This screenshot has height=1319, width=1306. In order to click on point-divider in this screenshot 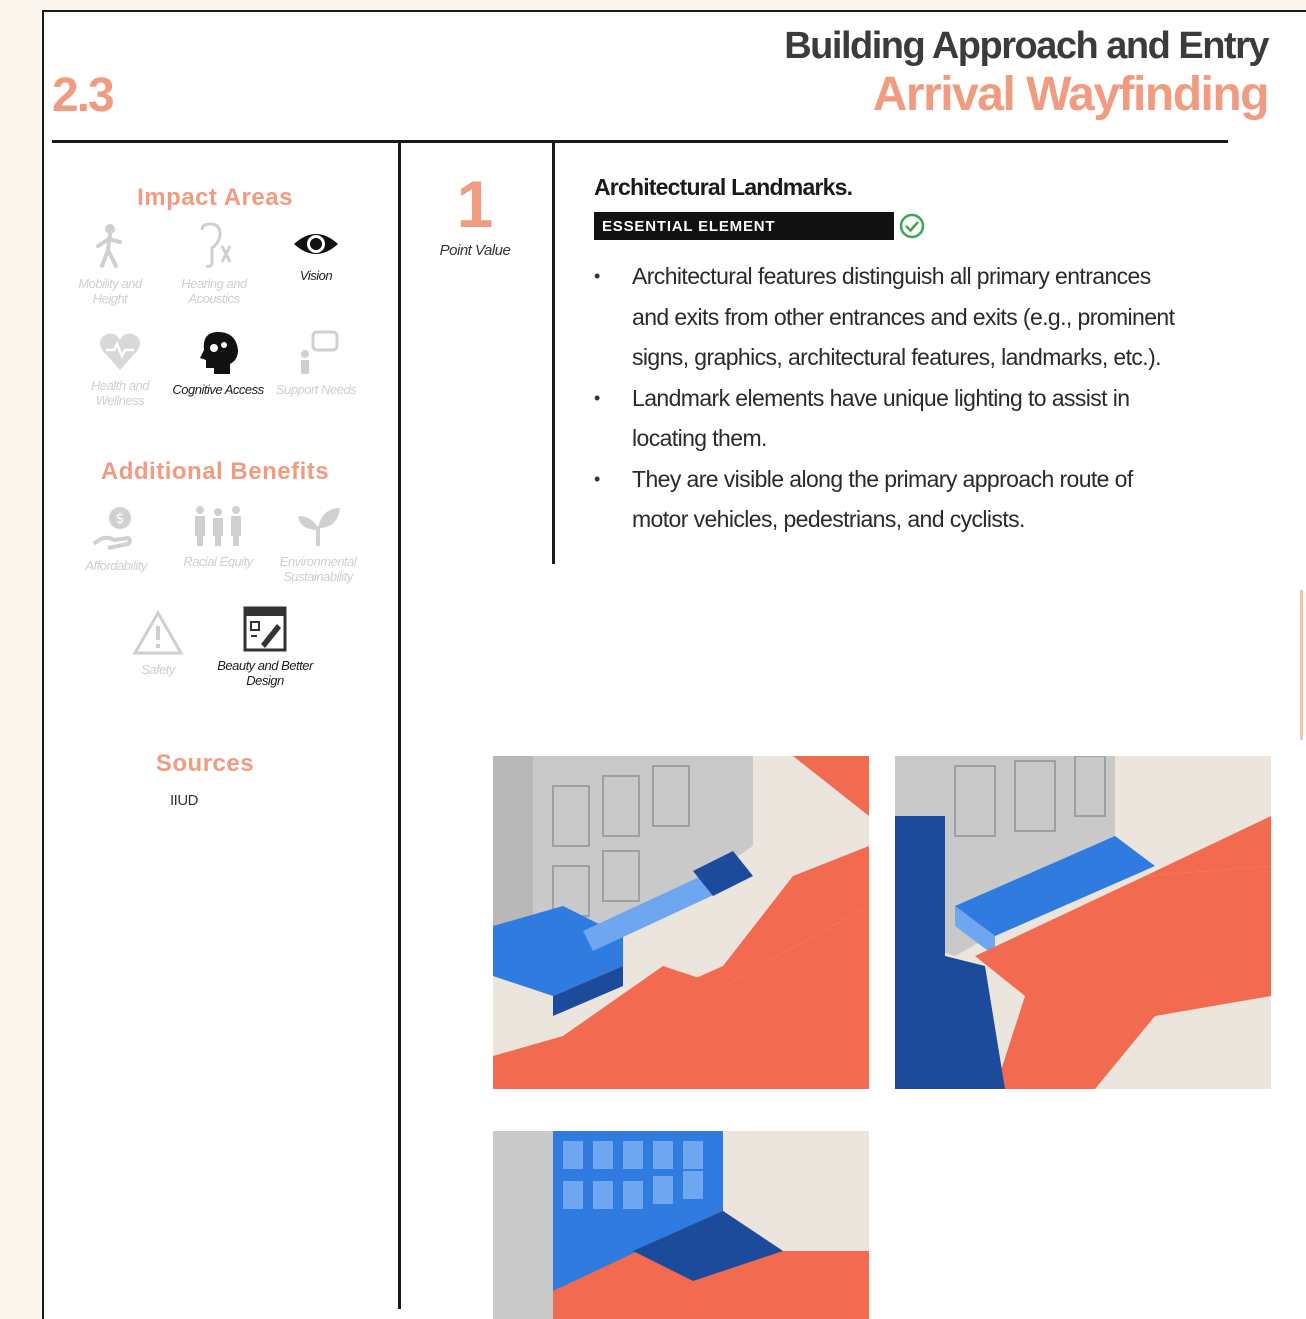, I will do `click(553, 353)`.